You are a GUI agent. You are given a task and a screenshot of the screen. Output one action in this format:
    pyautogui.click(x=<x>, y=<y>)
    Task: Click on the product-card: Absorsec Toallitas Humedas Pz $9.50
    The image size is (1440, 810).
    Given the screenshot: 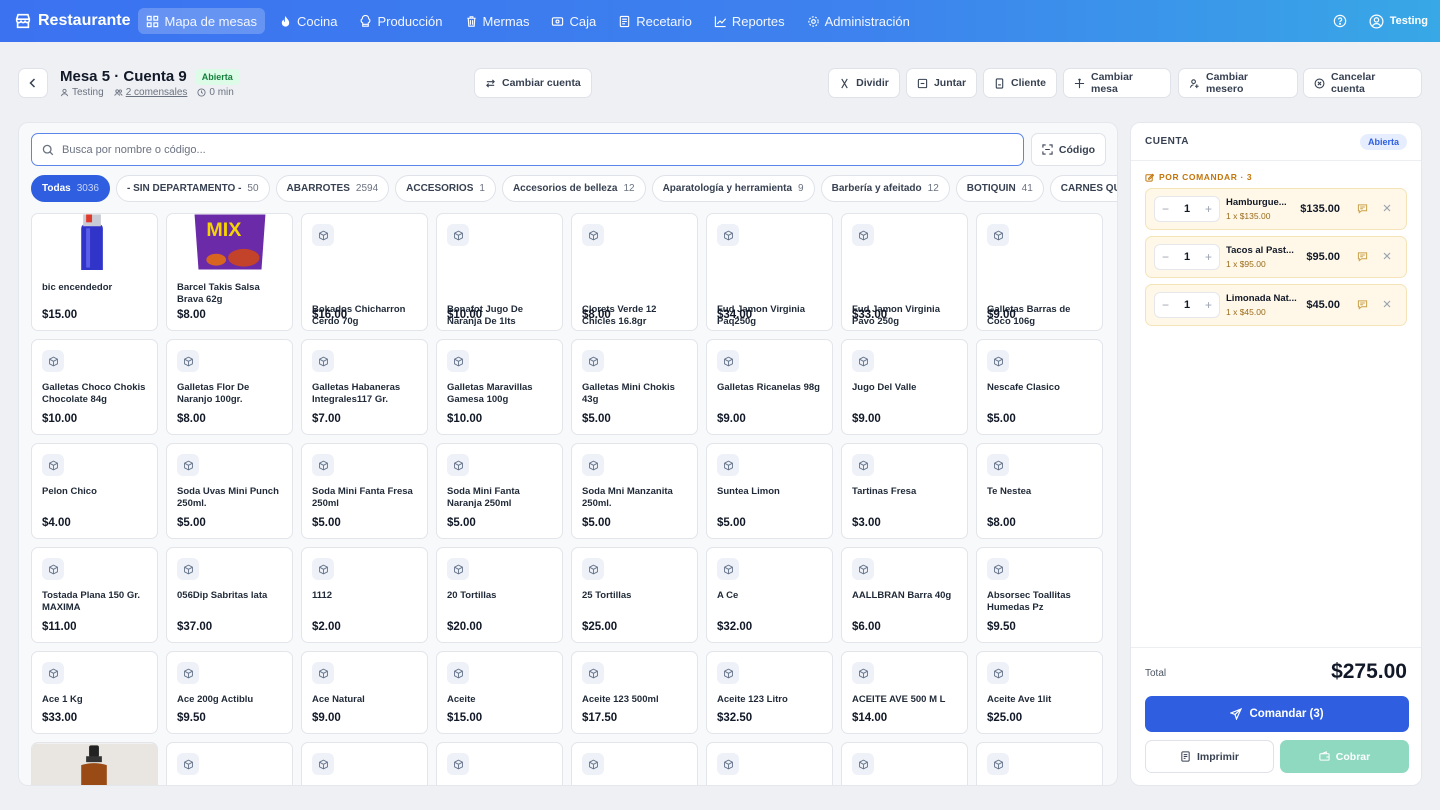 What is the action you would take?
    pyautogui.click(x=1039, y=595)
    